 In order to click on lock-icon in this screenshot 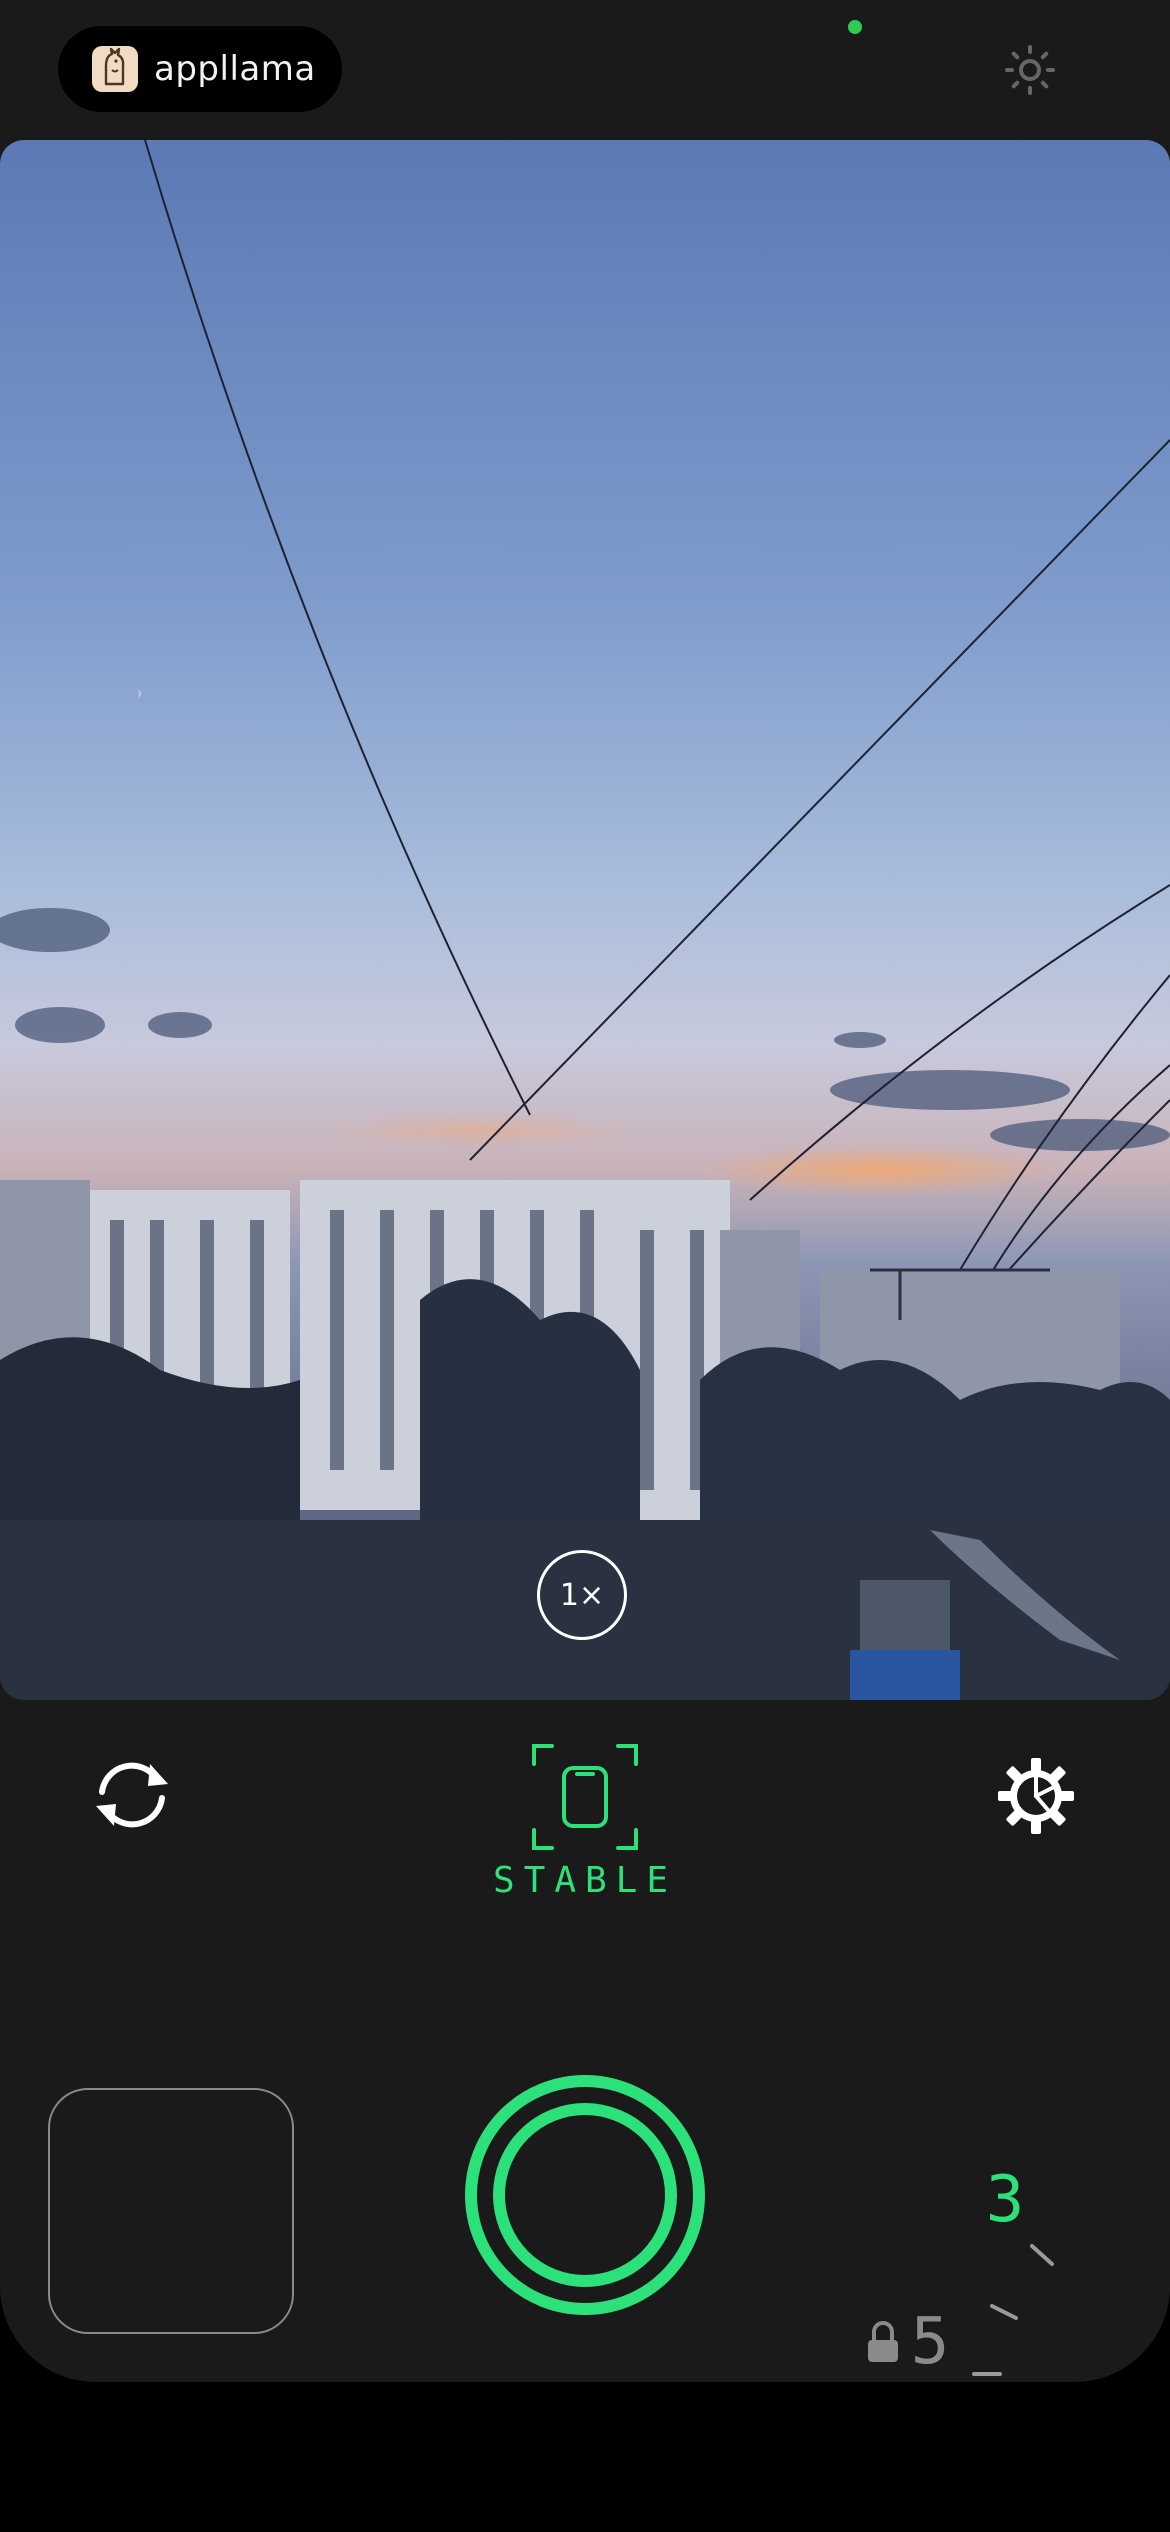, I will do `click(883, 2341)`.